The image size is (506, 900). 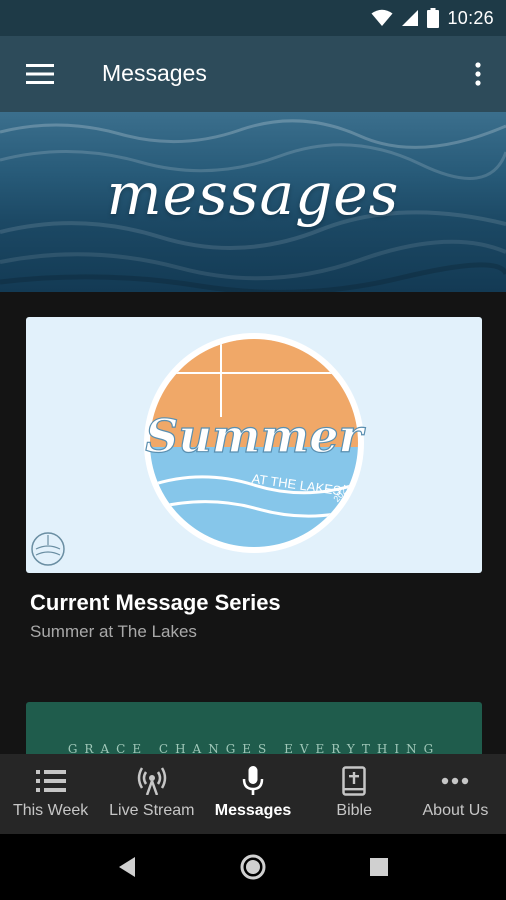 What do you see at coordinates (253, 194) in the screenshot?
I see `hero-title: messages` at bounding box center [253, 194].